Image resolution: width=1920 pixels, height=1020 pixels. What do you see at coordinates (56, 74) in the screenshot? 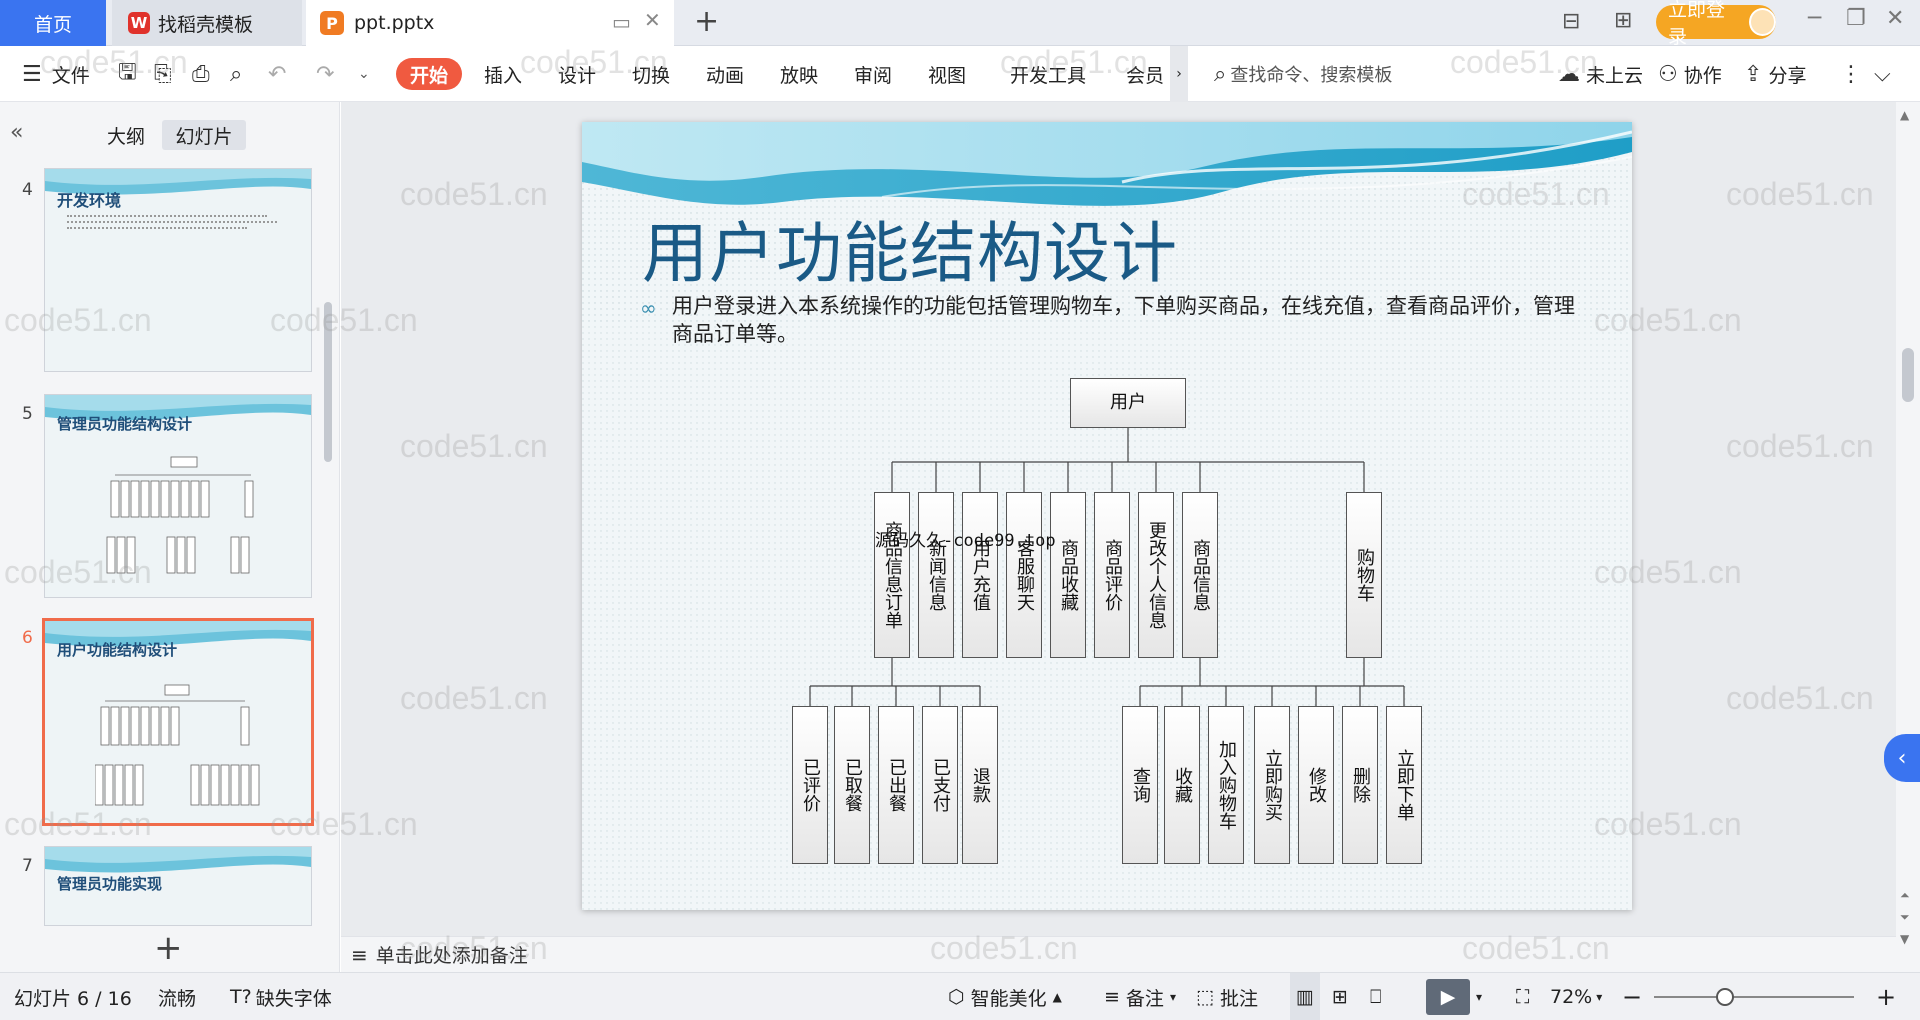
I see `file-menu-button: ☰ 文件` at bounding box center [56, 74].